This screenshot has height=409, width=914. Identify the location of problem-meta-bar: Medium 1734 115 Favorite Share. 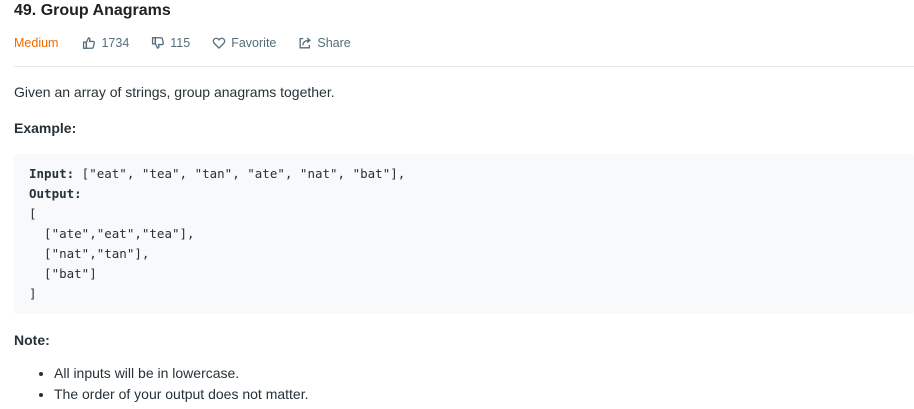
(193, 43).